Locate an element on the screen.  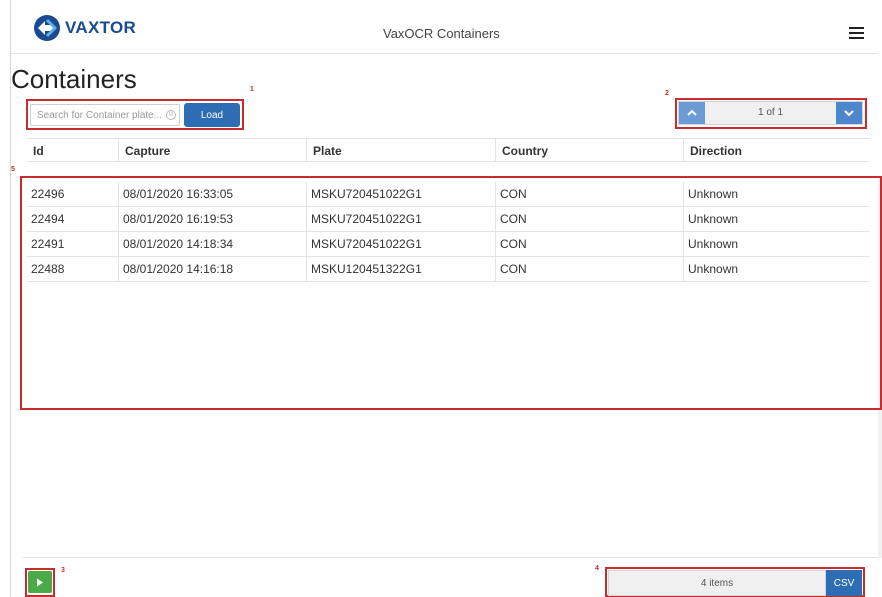
search-input is located at coordinates (105, 115).